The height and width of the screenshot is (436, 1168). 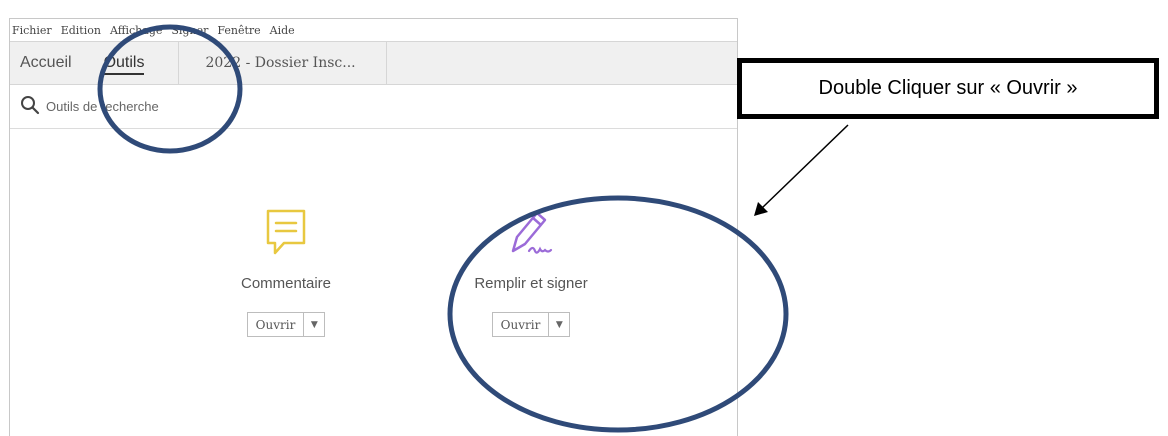 What do you see at coordinates (170, 89) in the screenshot?
I see `tools-tab-highlight-circle` at bounding box center [170, 89].